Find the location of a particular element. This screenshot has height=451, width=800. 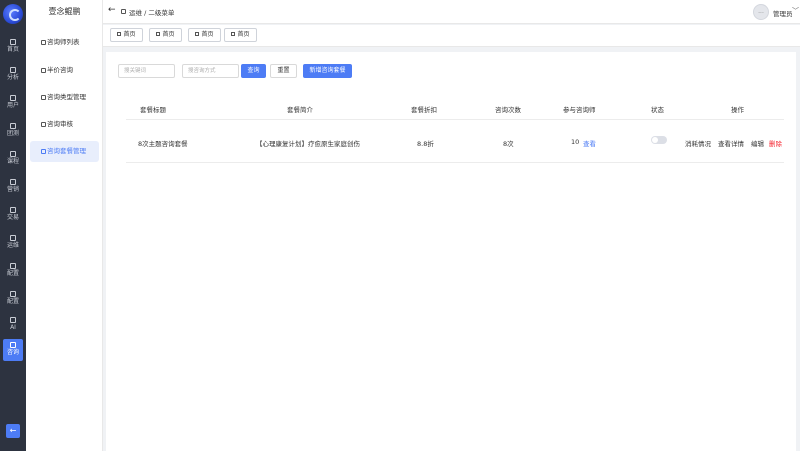

rail-item-trade: 交易 is located at coordinates (13, 215).